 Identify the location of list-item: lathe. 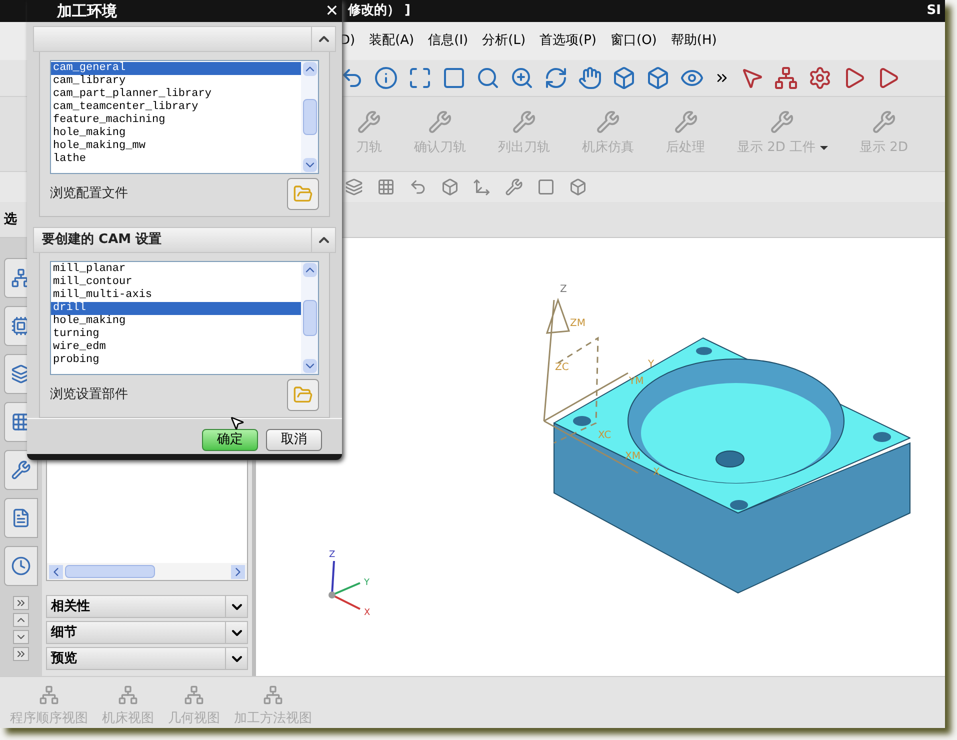
(176, 159).